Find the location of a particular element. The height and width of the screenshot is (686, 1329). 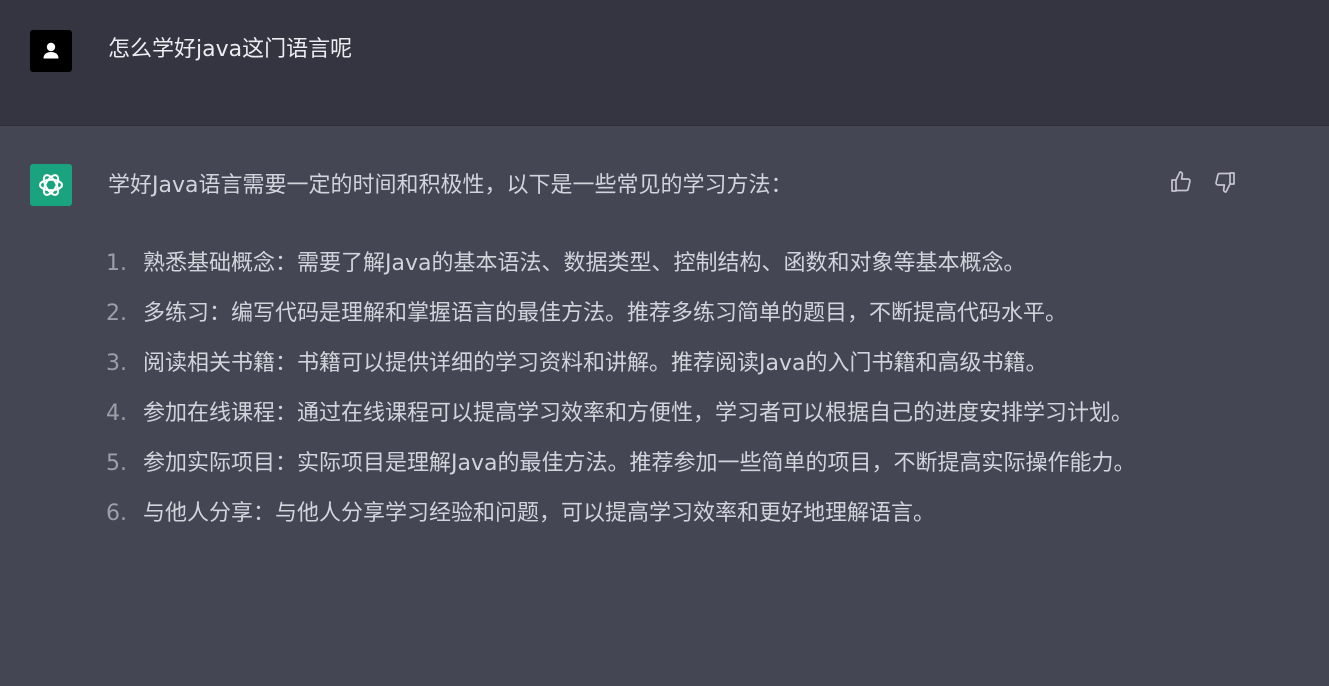

list-item-number: 3. is located at coordinates (116, 363).